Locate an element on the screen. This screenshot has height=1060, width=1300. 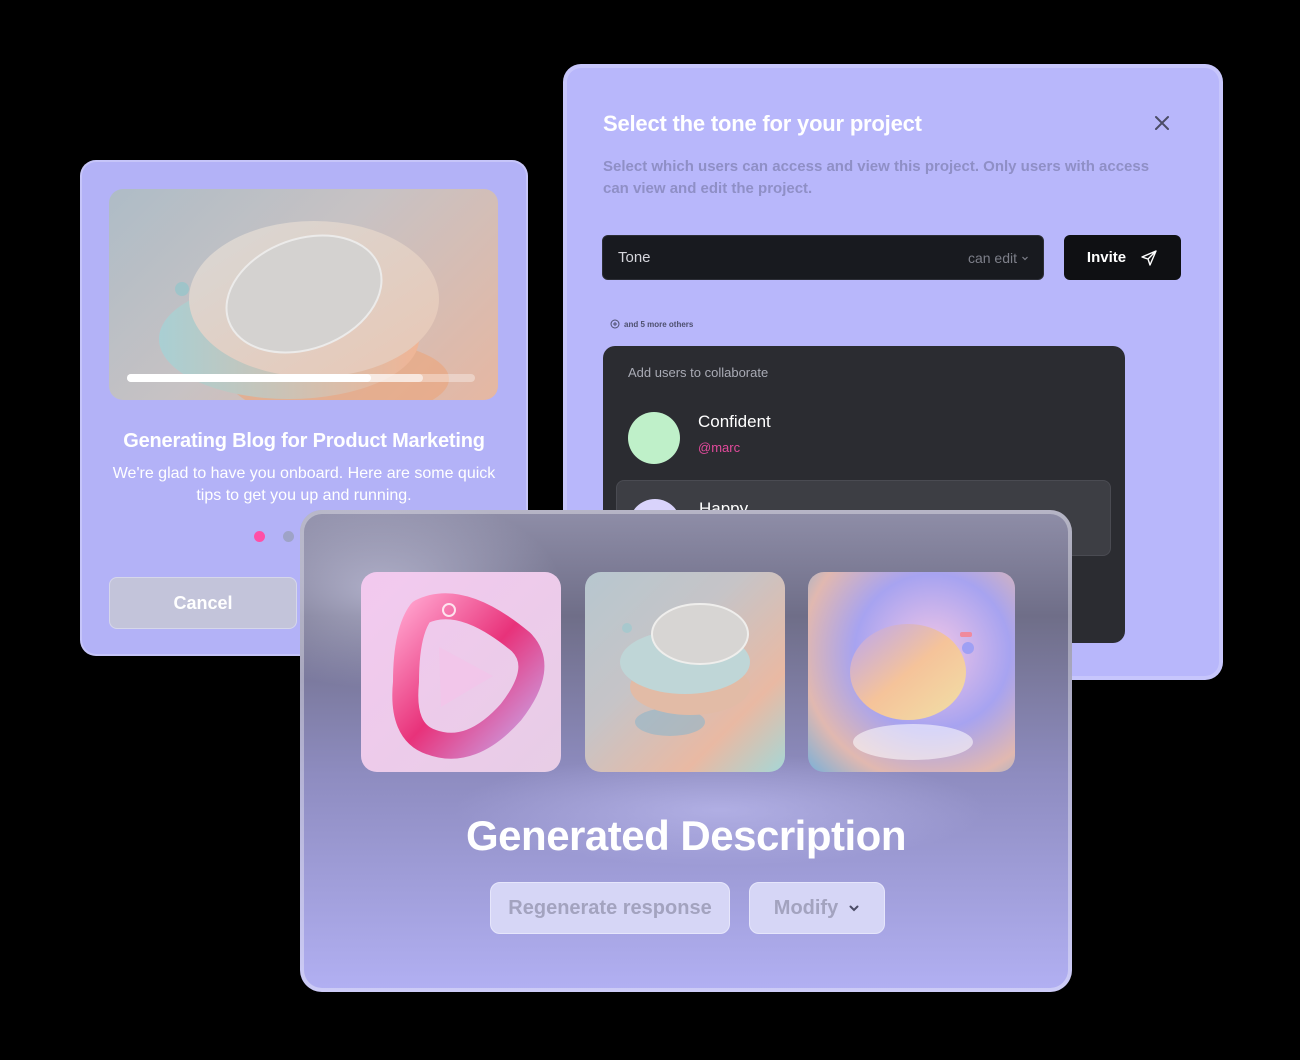
blog-preview-image is located at coordinates (303, 294).